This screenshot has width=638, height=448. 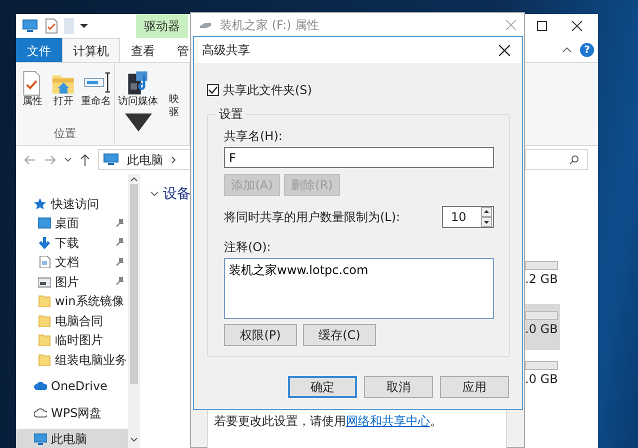 What do you see at coordinates (474, 387) in the screenshot?
I see `dialog-button: 应用` at bounding box center [474, 387].